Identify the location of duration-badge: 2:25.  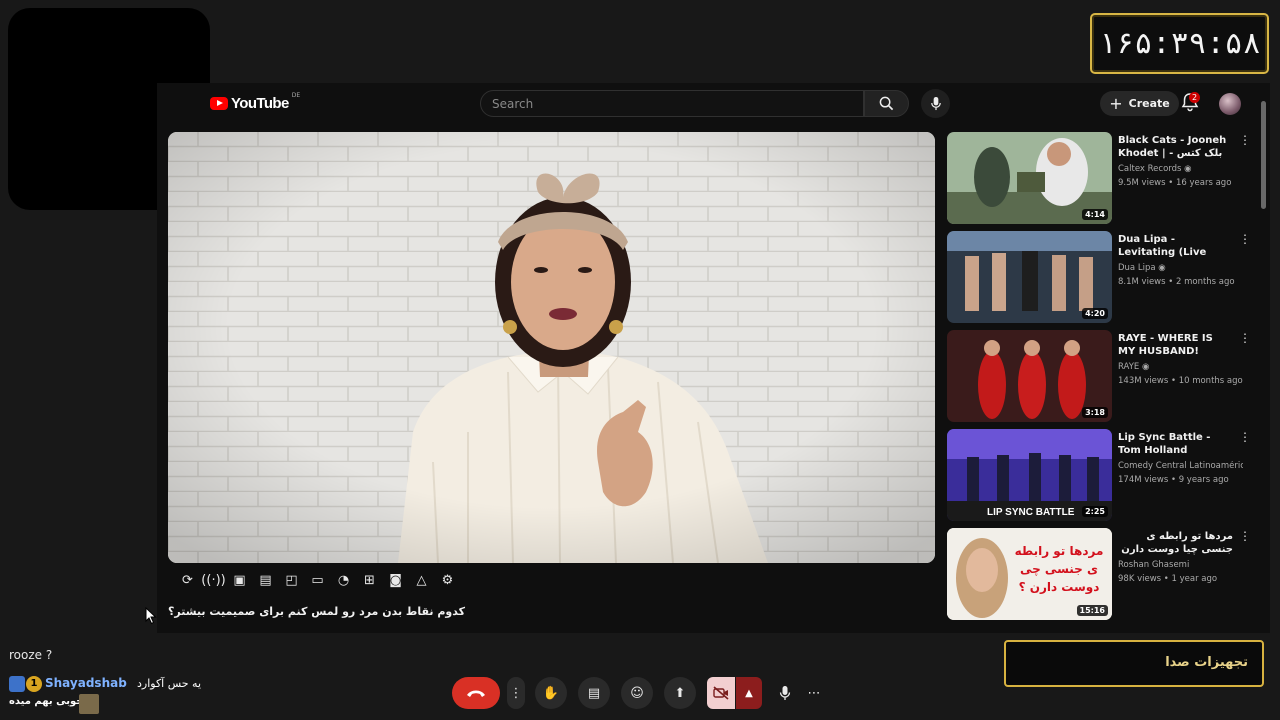
(1095, 511).